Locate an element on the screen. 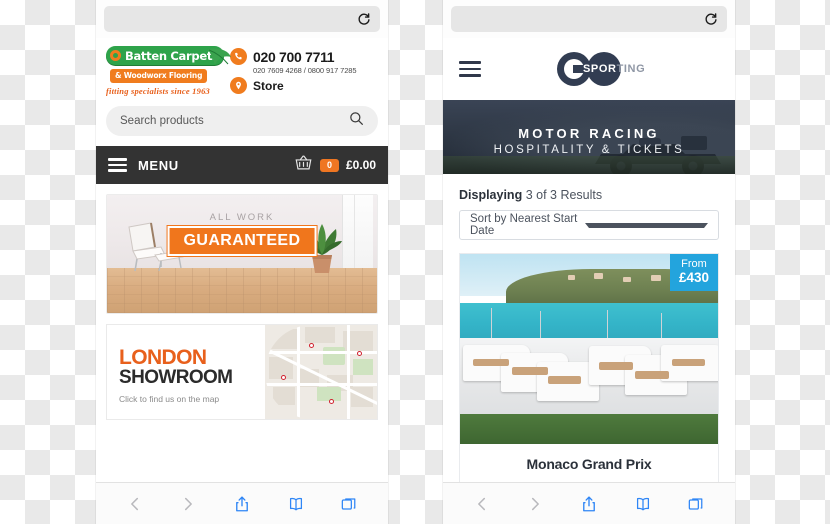 This screenshot has height=524, width=830. cart-widget: 0 £0.00 is located at coordinates (335, 165).